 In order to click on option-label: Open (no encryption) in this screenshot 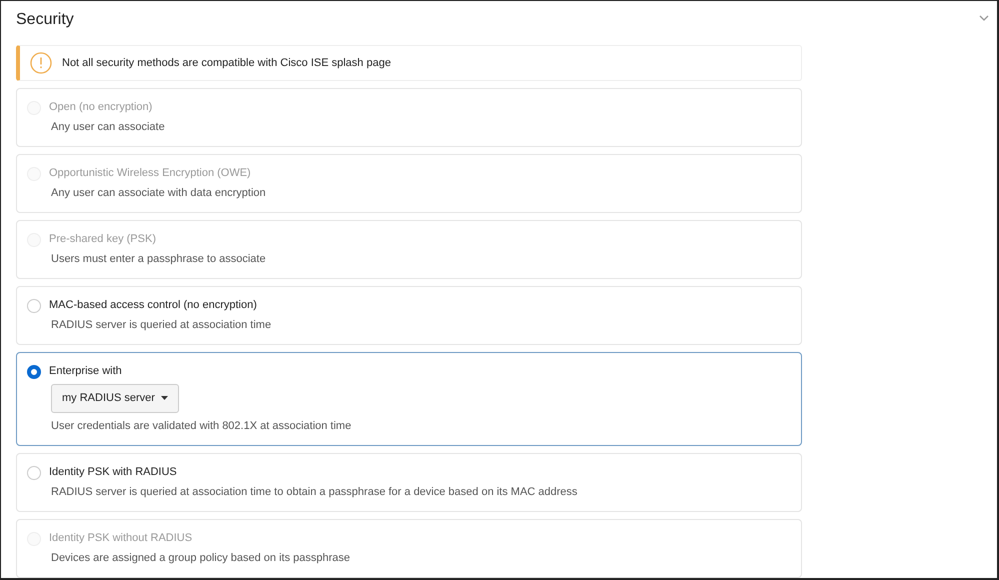, I will do `click(101, 107)`.